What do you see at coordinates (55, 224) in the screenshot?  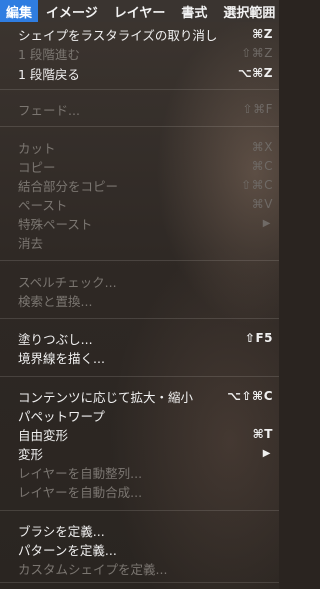 I see `menu-item-label: 特殊ペースト` at bounding box center [55, 224].